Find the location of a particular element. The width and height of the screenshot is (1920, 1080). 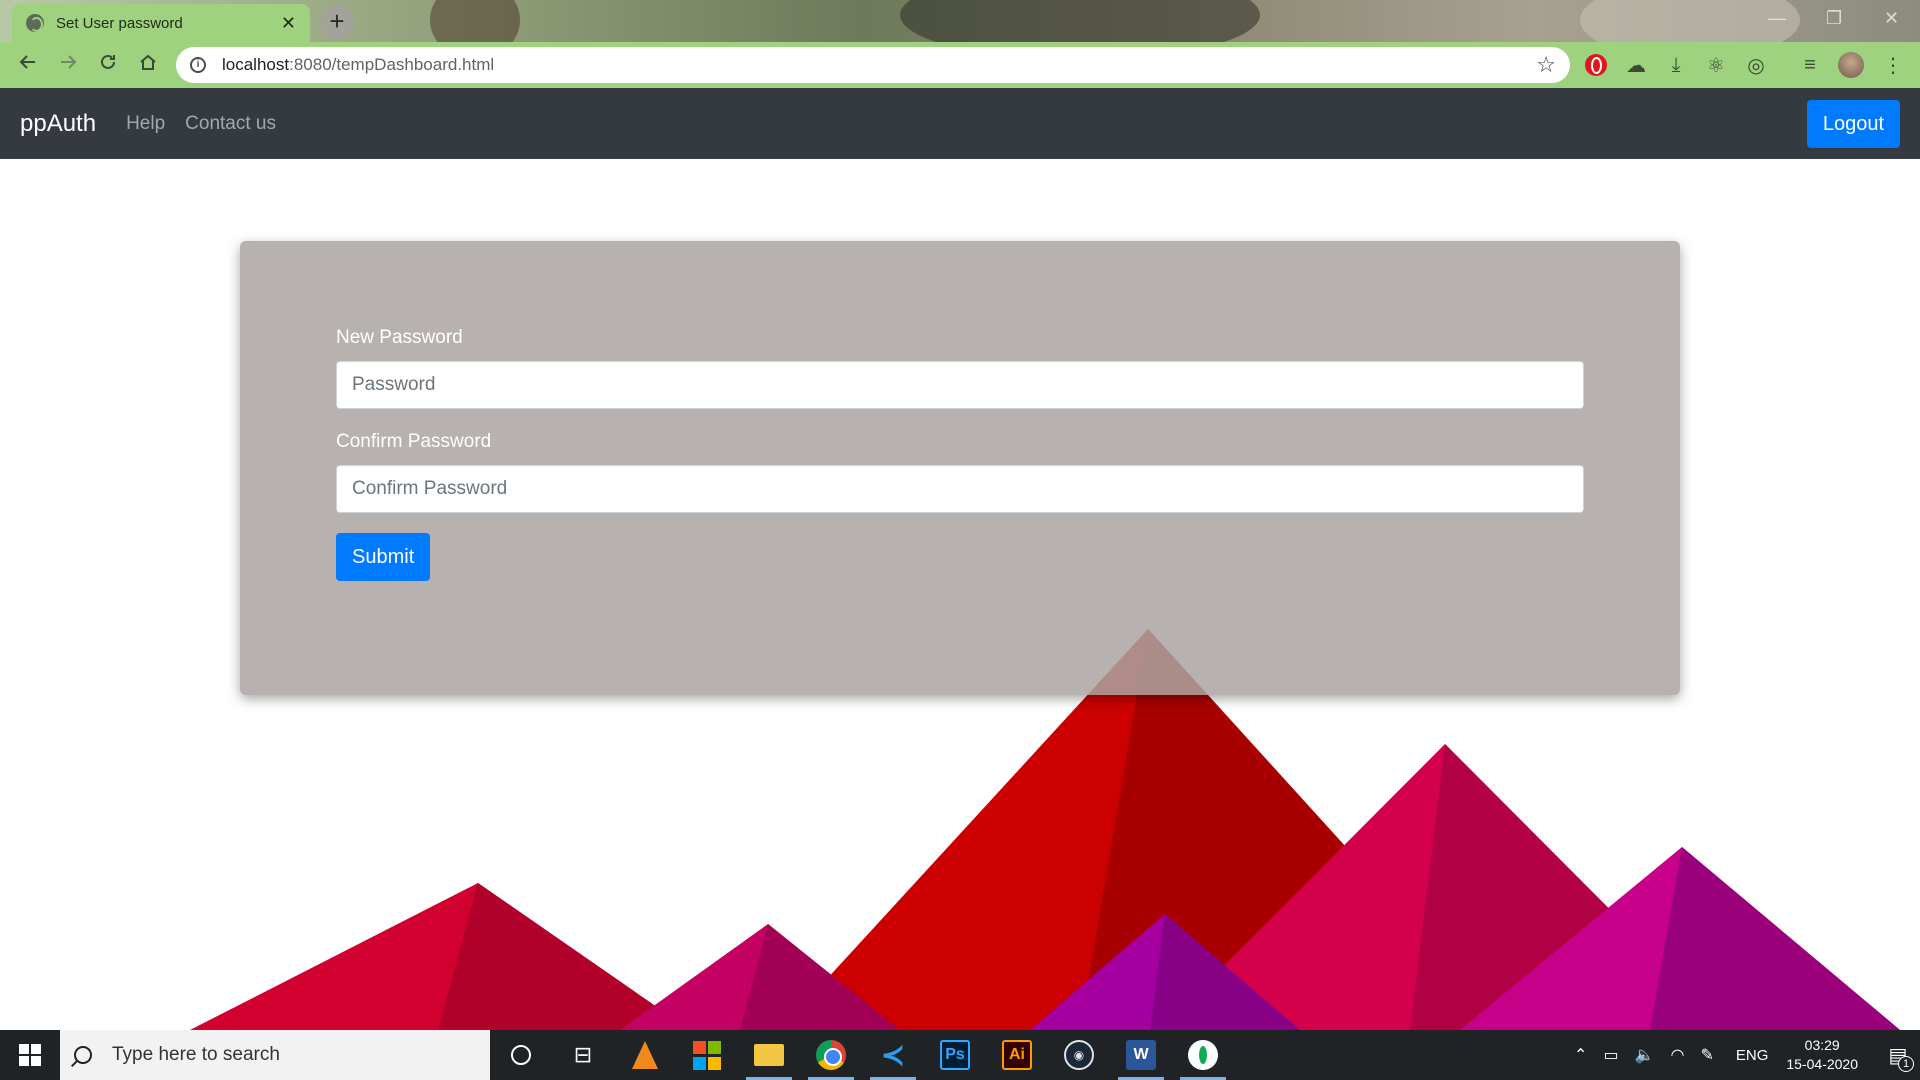

taskbar-app-vscode: ≺ is located at coordinates (893, 1055).